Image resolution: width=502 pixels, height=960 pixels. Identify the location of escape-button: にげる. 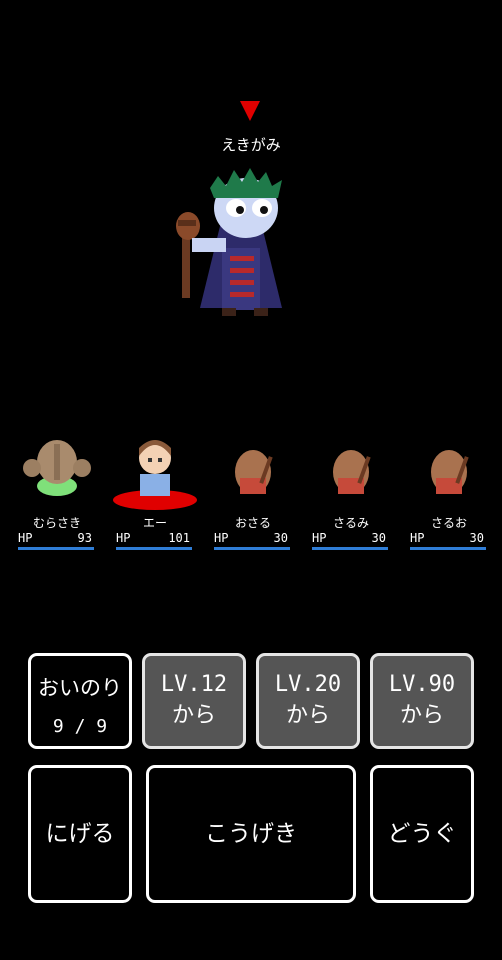
(80, 834).